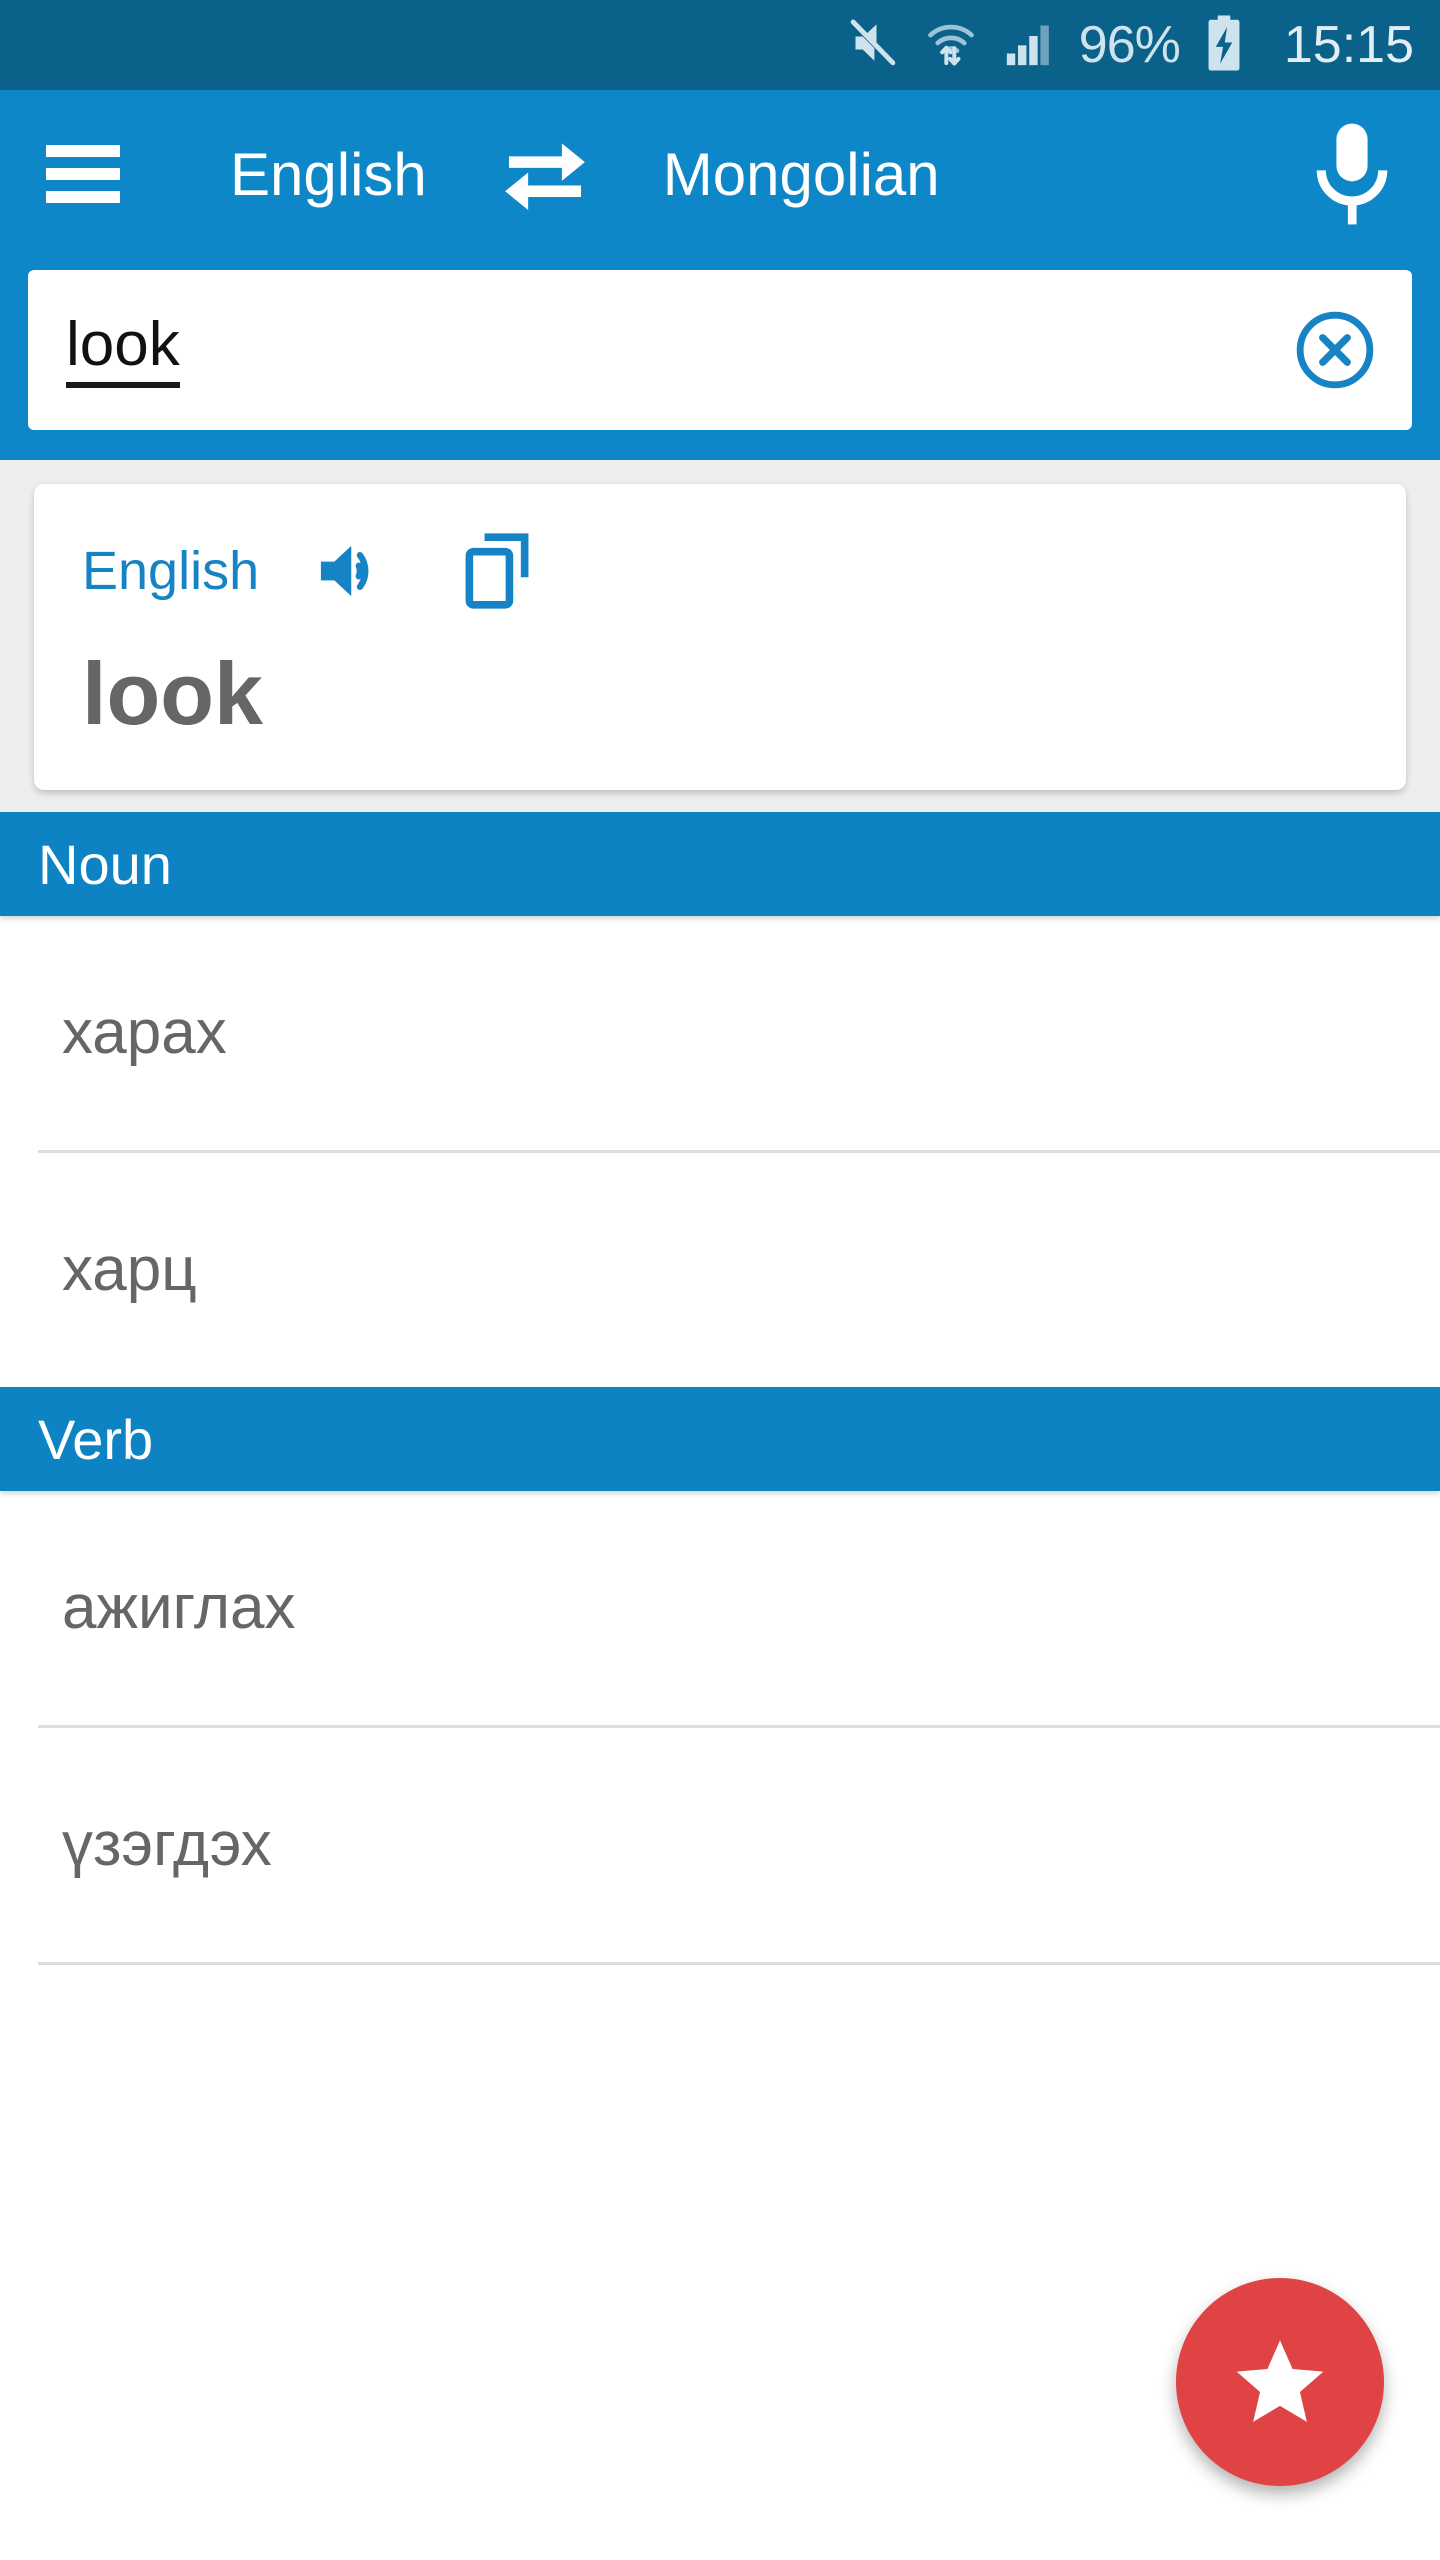 This screenshot has height=2560, width=1440. I want to click on list-divider, so click(739, 1964).